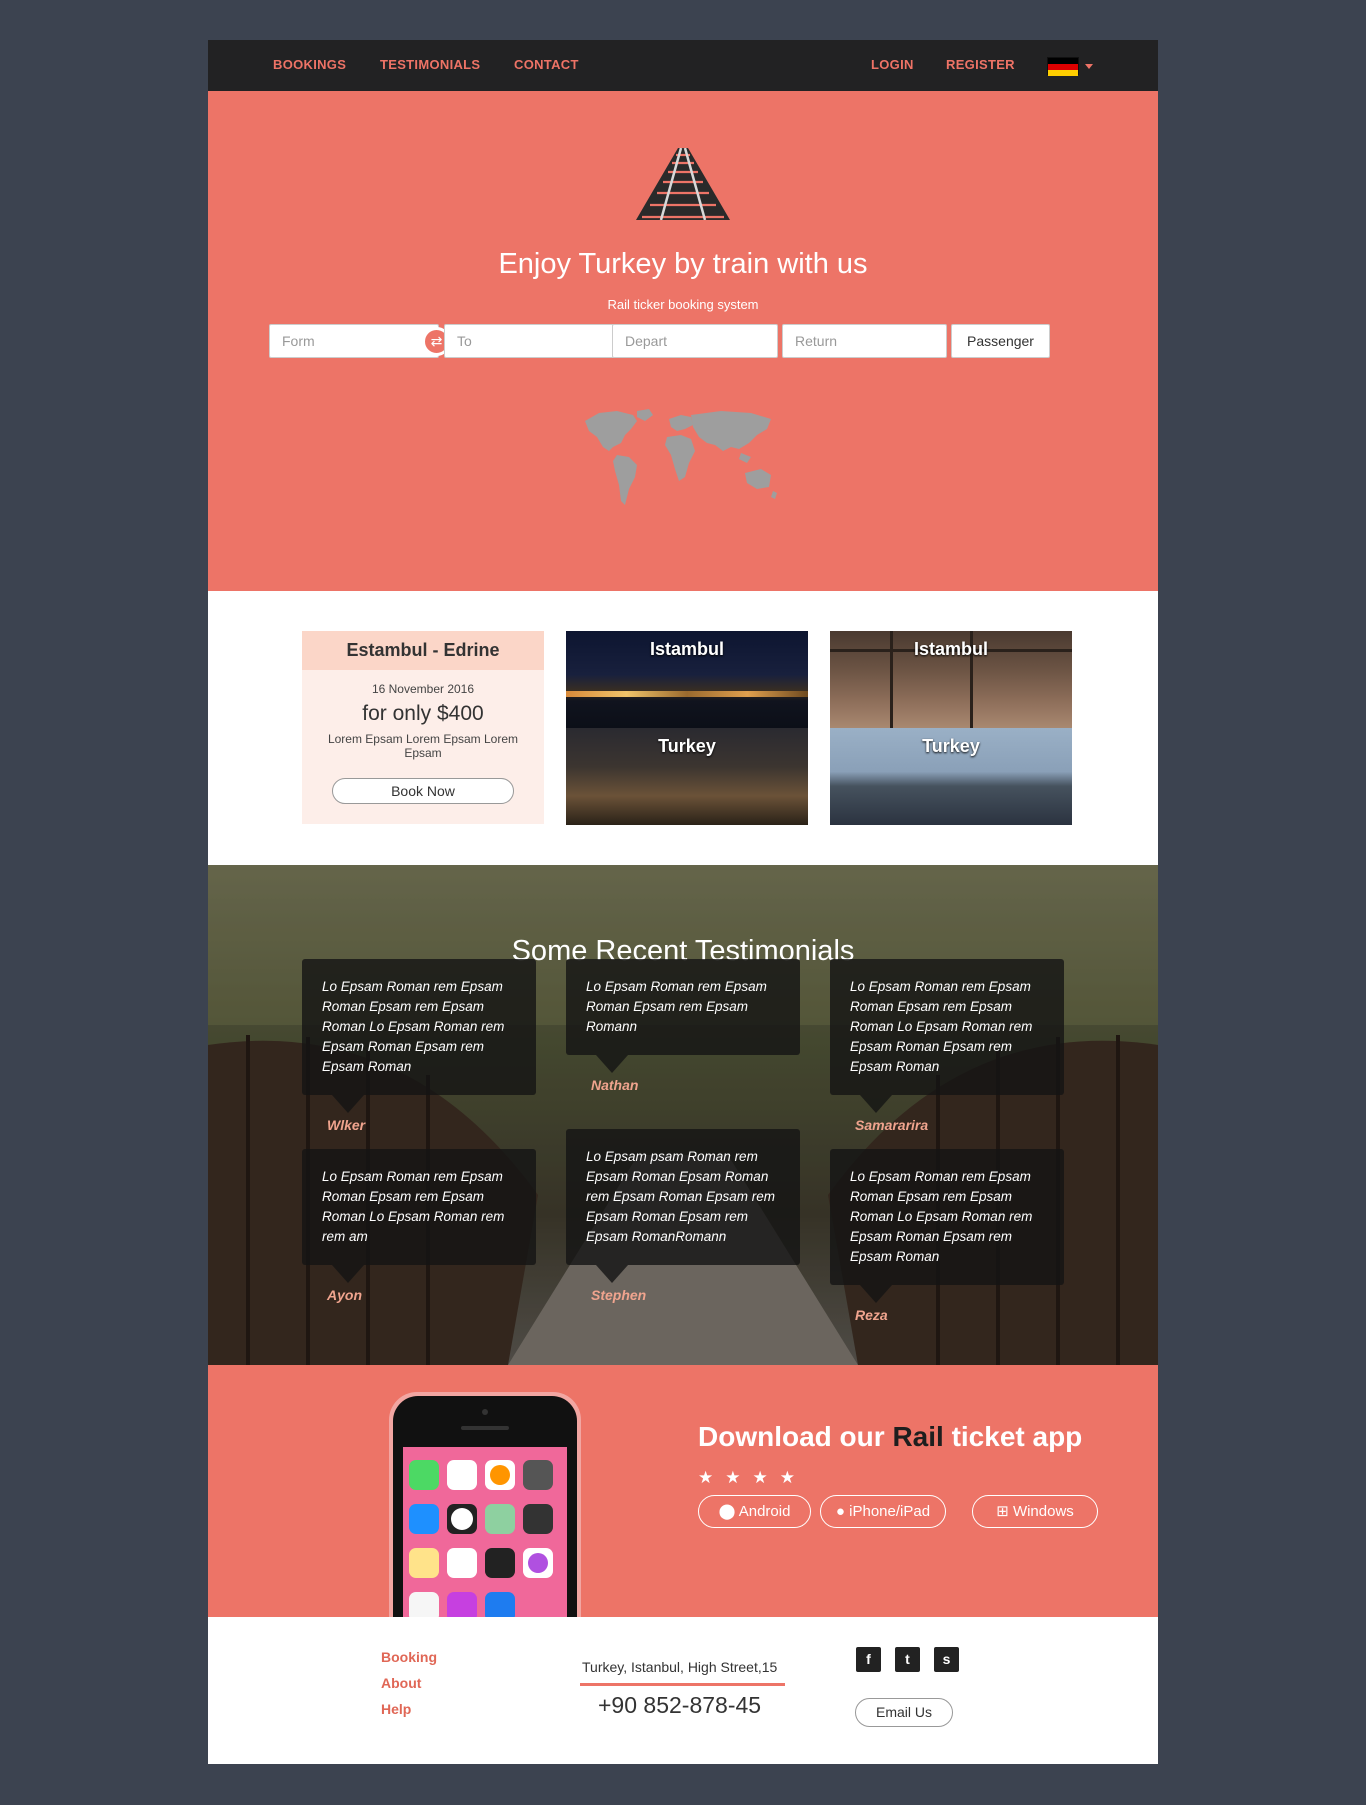 The height and width of the screenshot is (1805, 1366). What do you see at coordinates (871, 1315) in the screenshot?
I see `testimonial-author: Reza` at bounding box center [871, 1315].